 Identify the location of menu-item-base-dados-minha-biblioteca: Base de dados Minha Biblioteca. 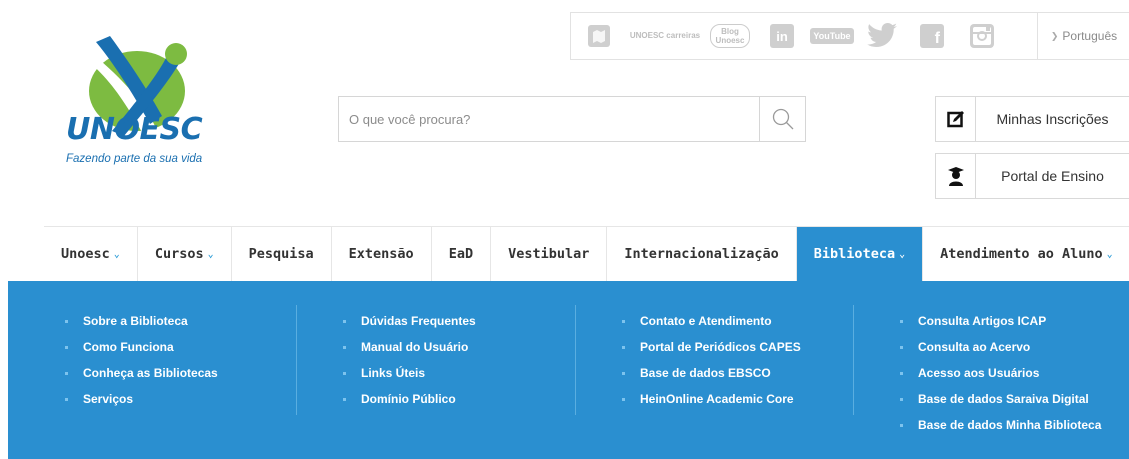
(1000, 428).